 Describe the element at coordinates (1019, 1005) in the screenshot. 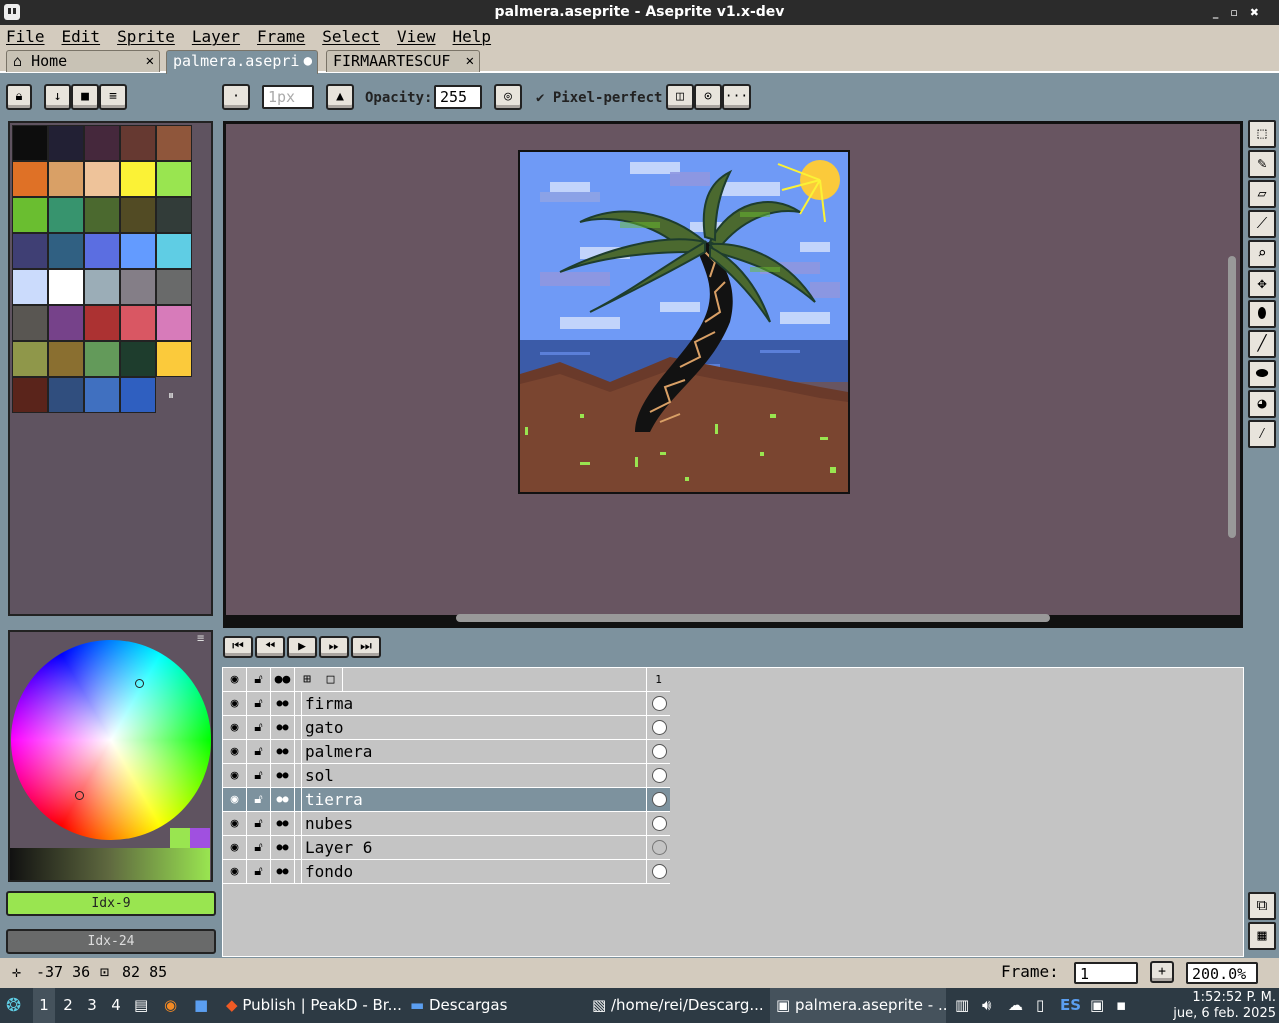

I see `cloud-icon: ☁` at that location.